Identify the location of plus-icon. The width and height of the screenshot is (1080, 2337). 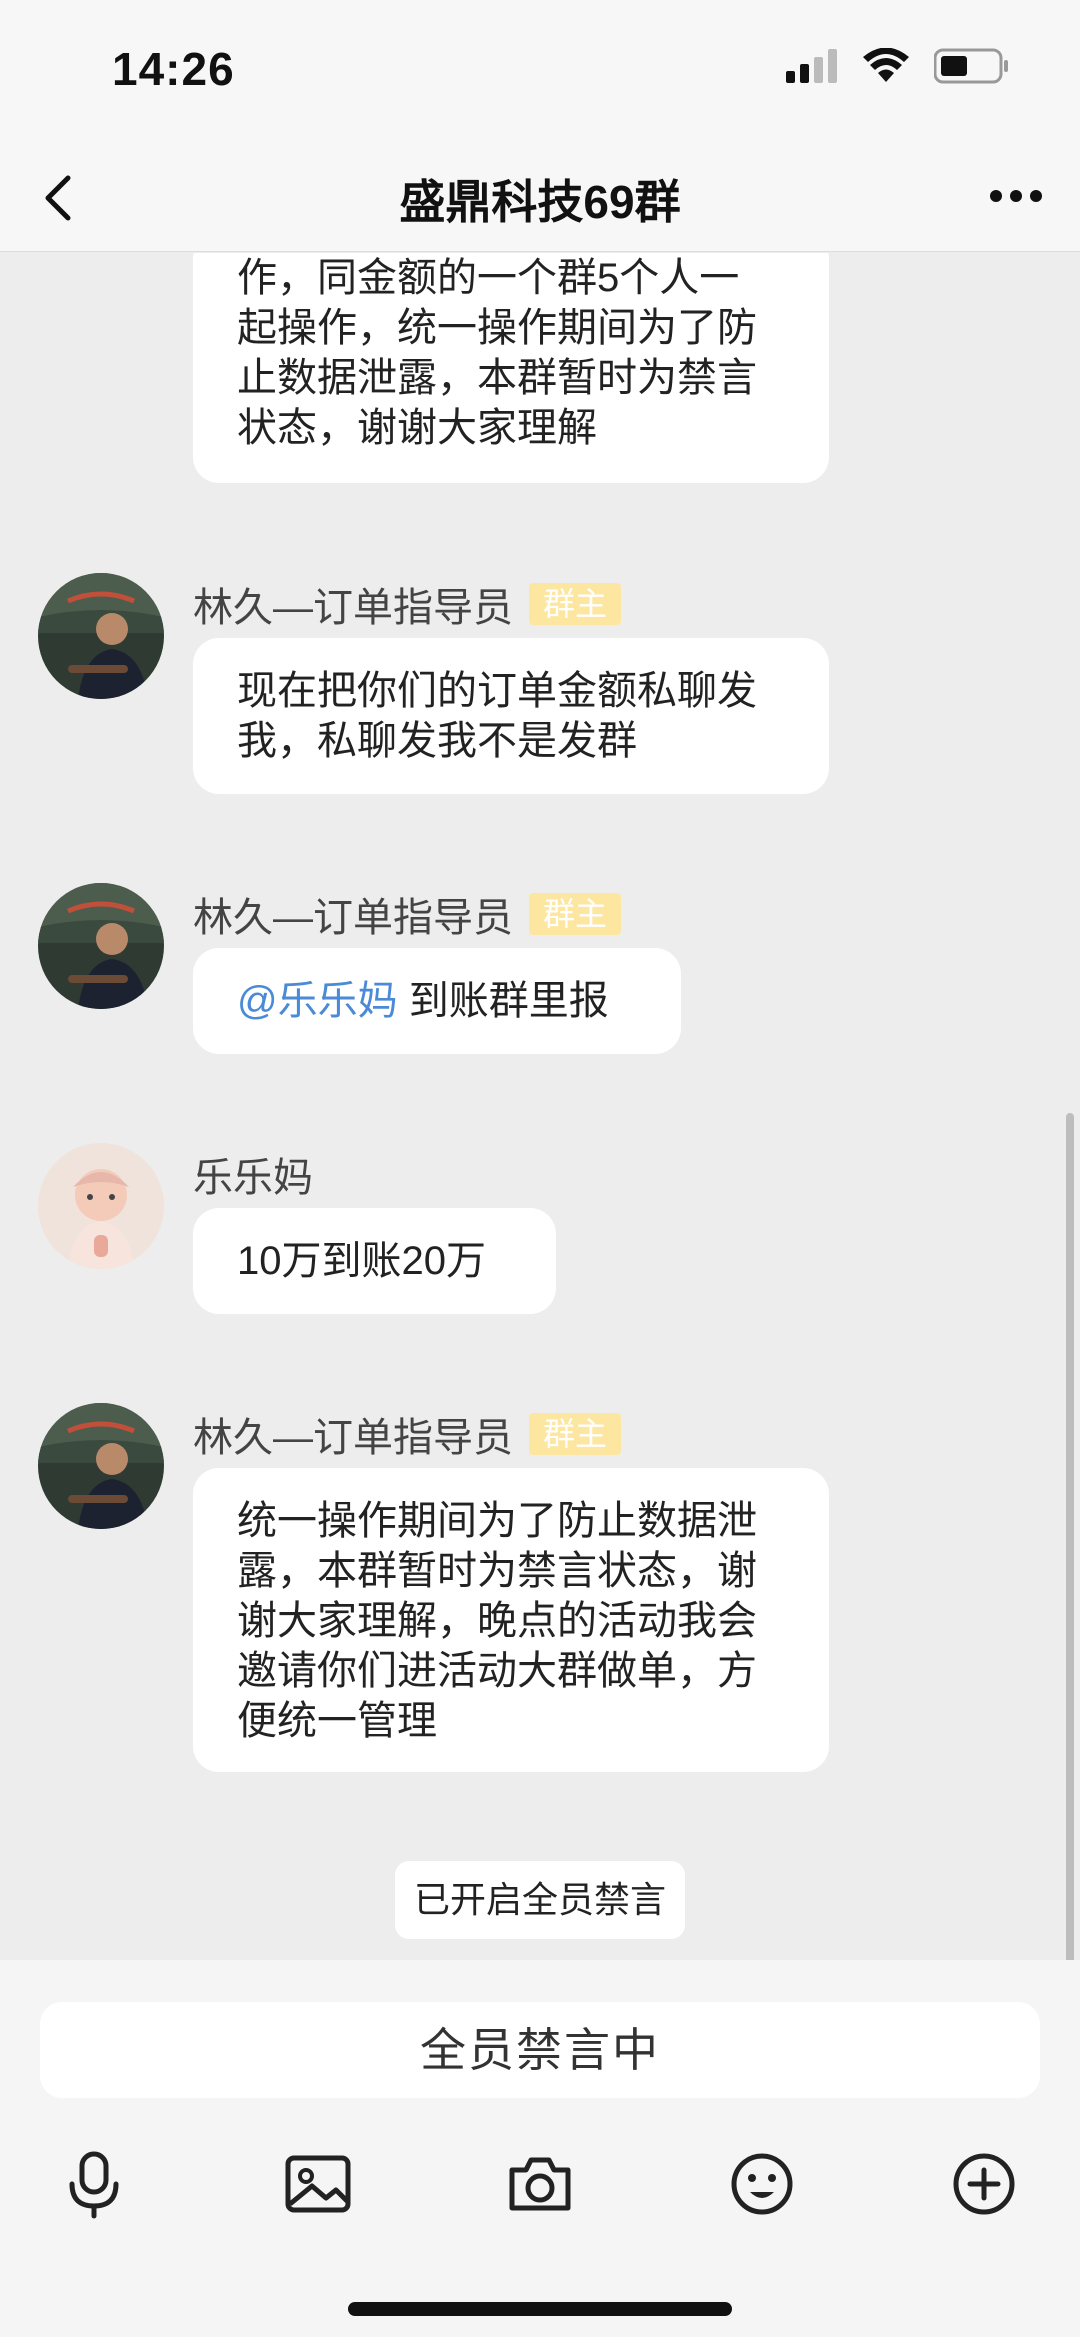
(984, 2184).